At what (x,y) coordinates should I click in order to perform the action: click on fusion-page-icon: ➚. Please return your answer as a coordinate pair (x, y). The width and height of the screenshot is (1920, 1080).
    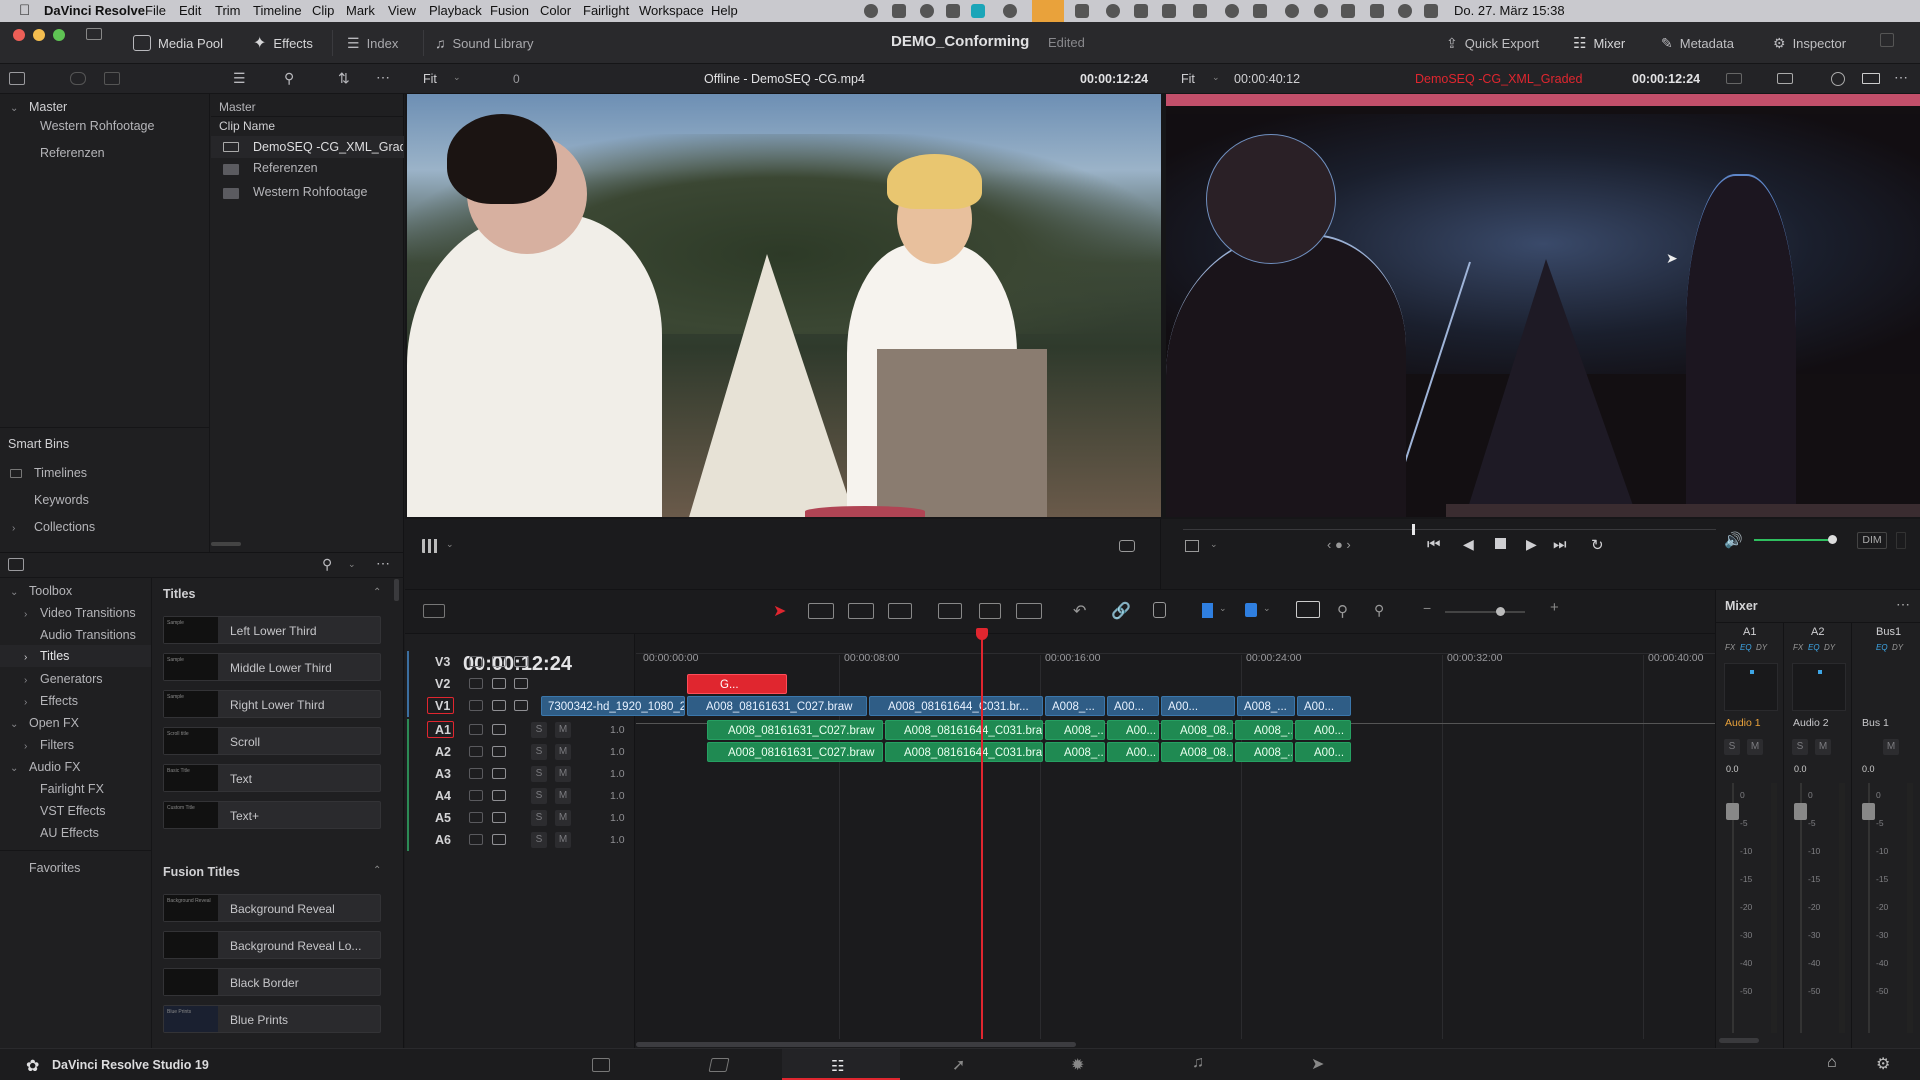
    Looking at the image, I should click on (958, 1065).